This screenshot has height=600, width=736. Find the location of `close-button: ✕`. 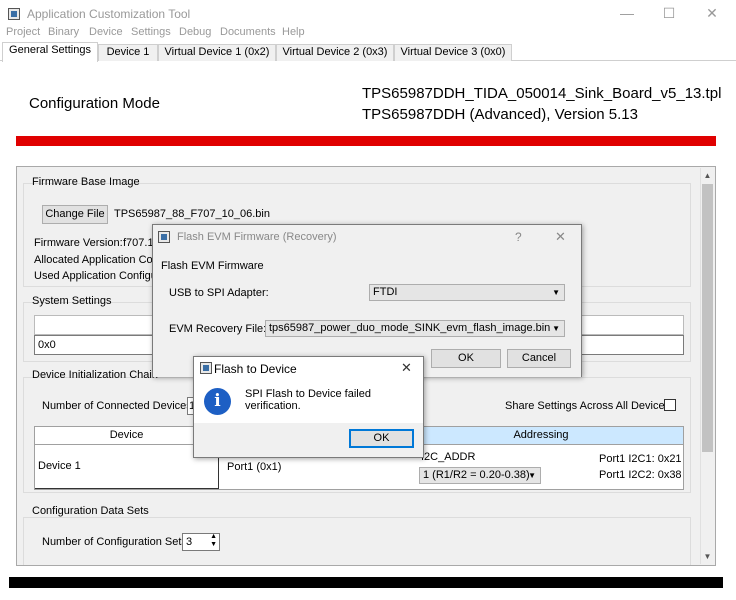

close-button: ✕ is located at coordinates (712, 14).